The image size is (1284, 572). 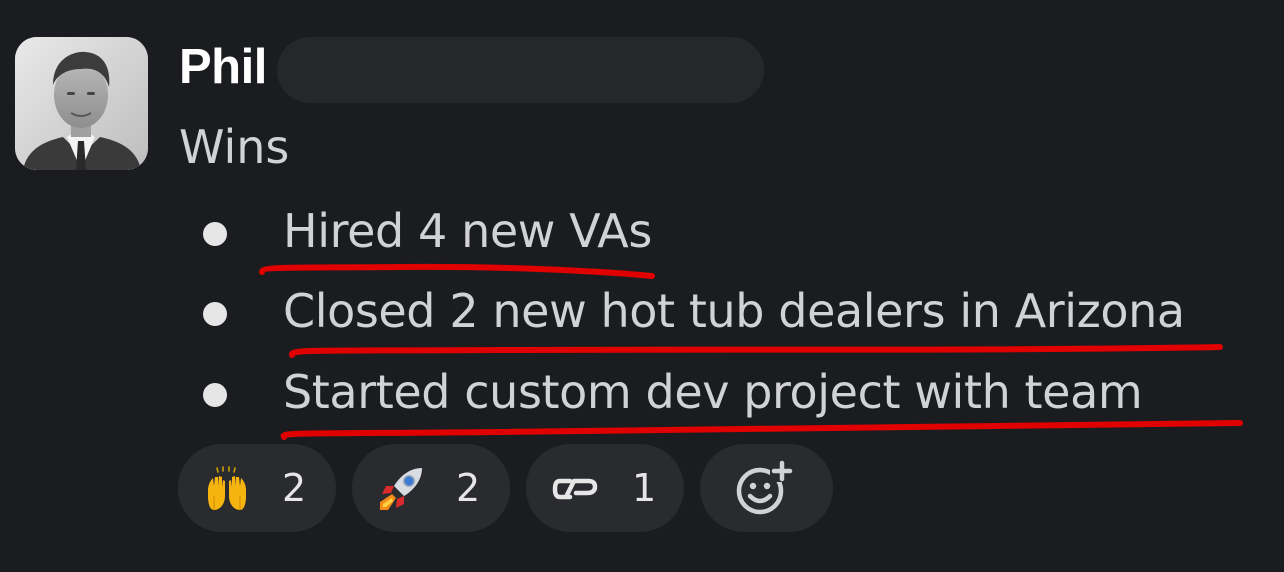 I want to click on bullet-text: Hired 4 new VAs, so click(x=467, y=231).